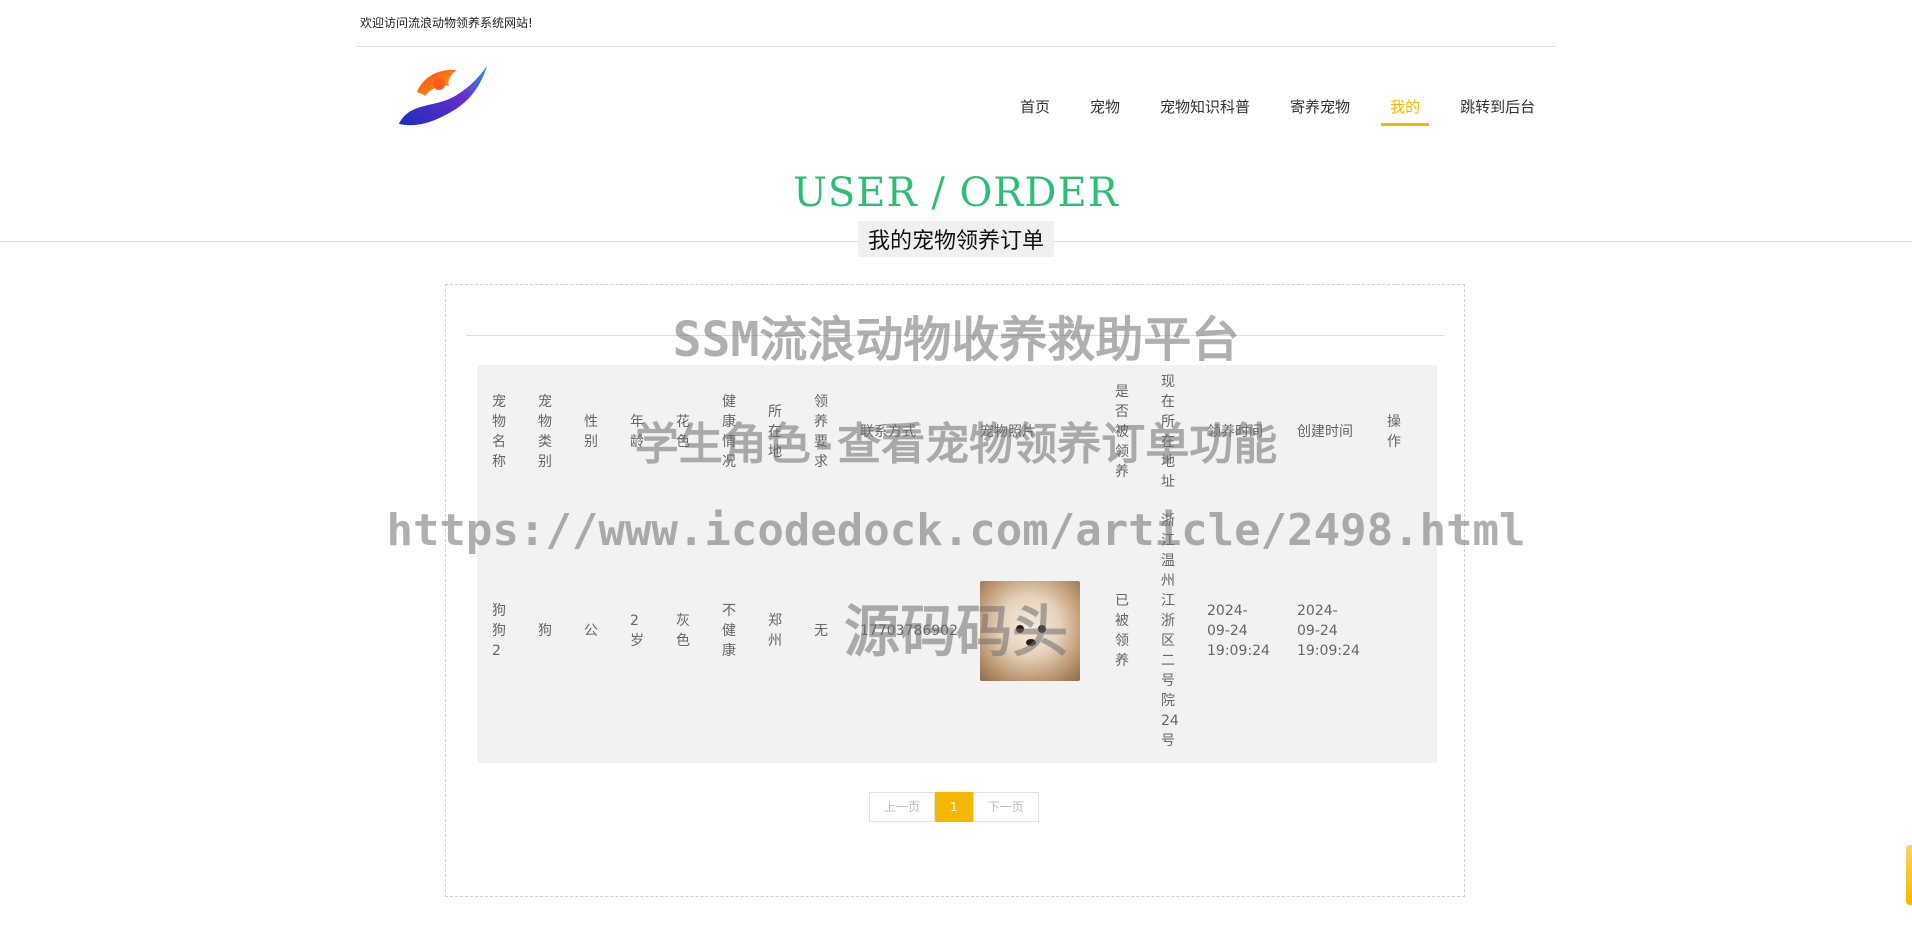 This screenshot has width=1912, height=928. What do you see at coordinates (446, 23) in the screenshot?
I see `welcome-text: 欢迎访问流浪动物领养系统网站!` at bounding box center [446, 23].